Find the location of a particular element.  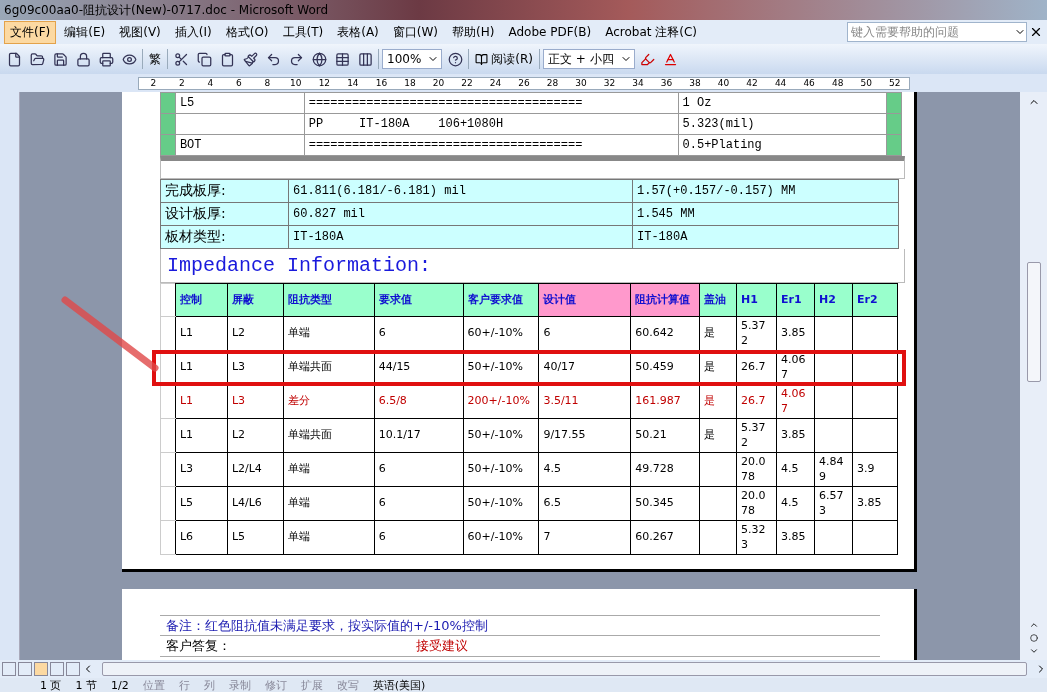

browse-object-icon is located at coordinates (1033, 638).